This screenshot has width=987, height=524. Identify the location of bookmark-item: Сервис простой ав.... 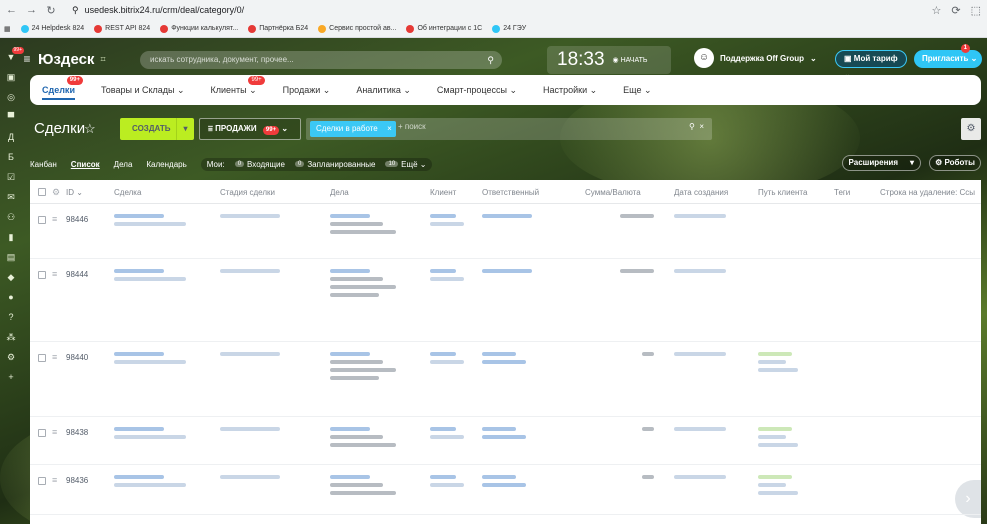
(357, 28).